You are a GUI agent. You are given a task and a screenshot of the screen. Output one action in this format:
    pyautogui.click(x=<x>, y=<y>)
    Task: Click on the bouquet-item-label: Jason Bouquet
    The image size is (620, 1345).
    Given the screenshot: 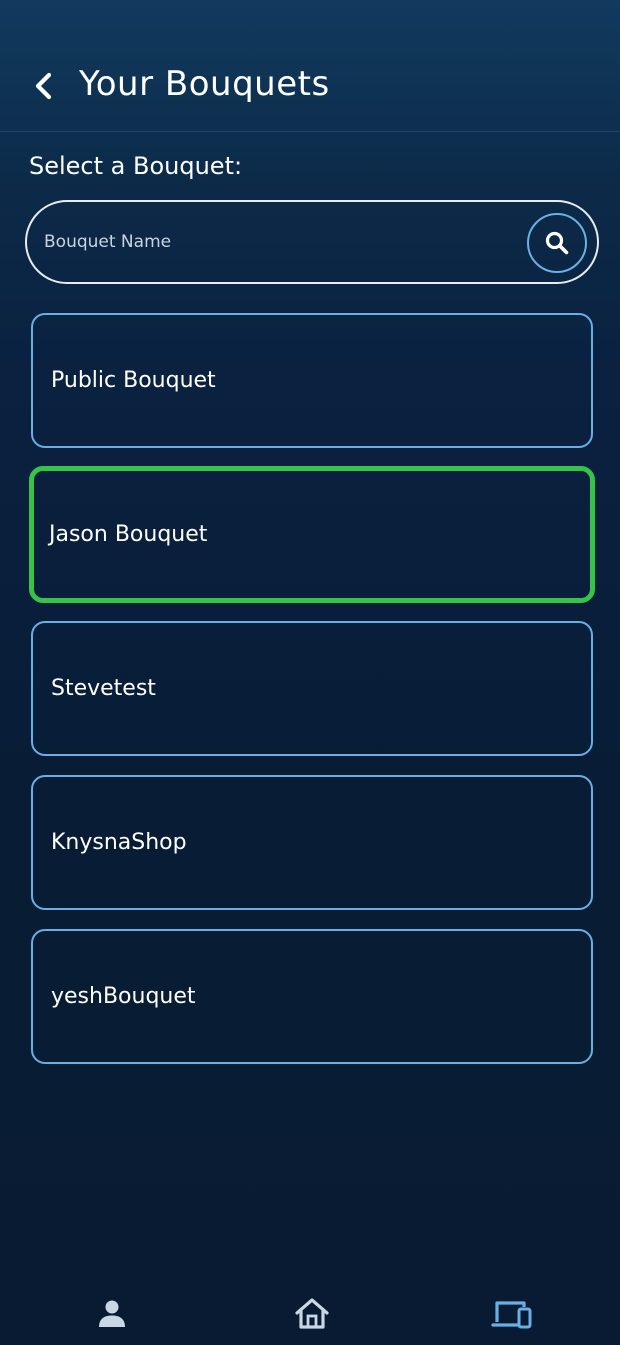 What is the action you would take?
    pyautogui.click(x=128, y=534)
    